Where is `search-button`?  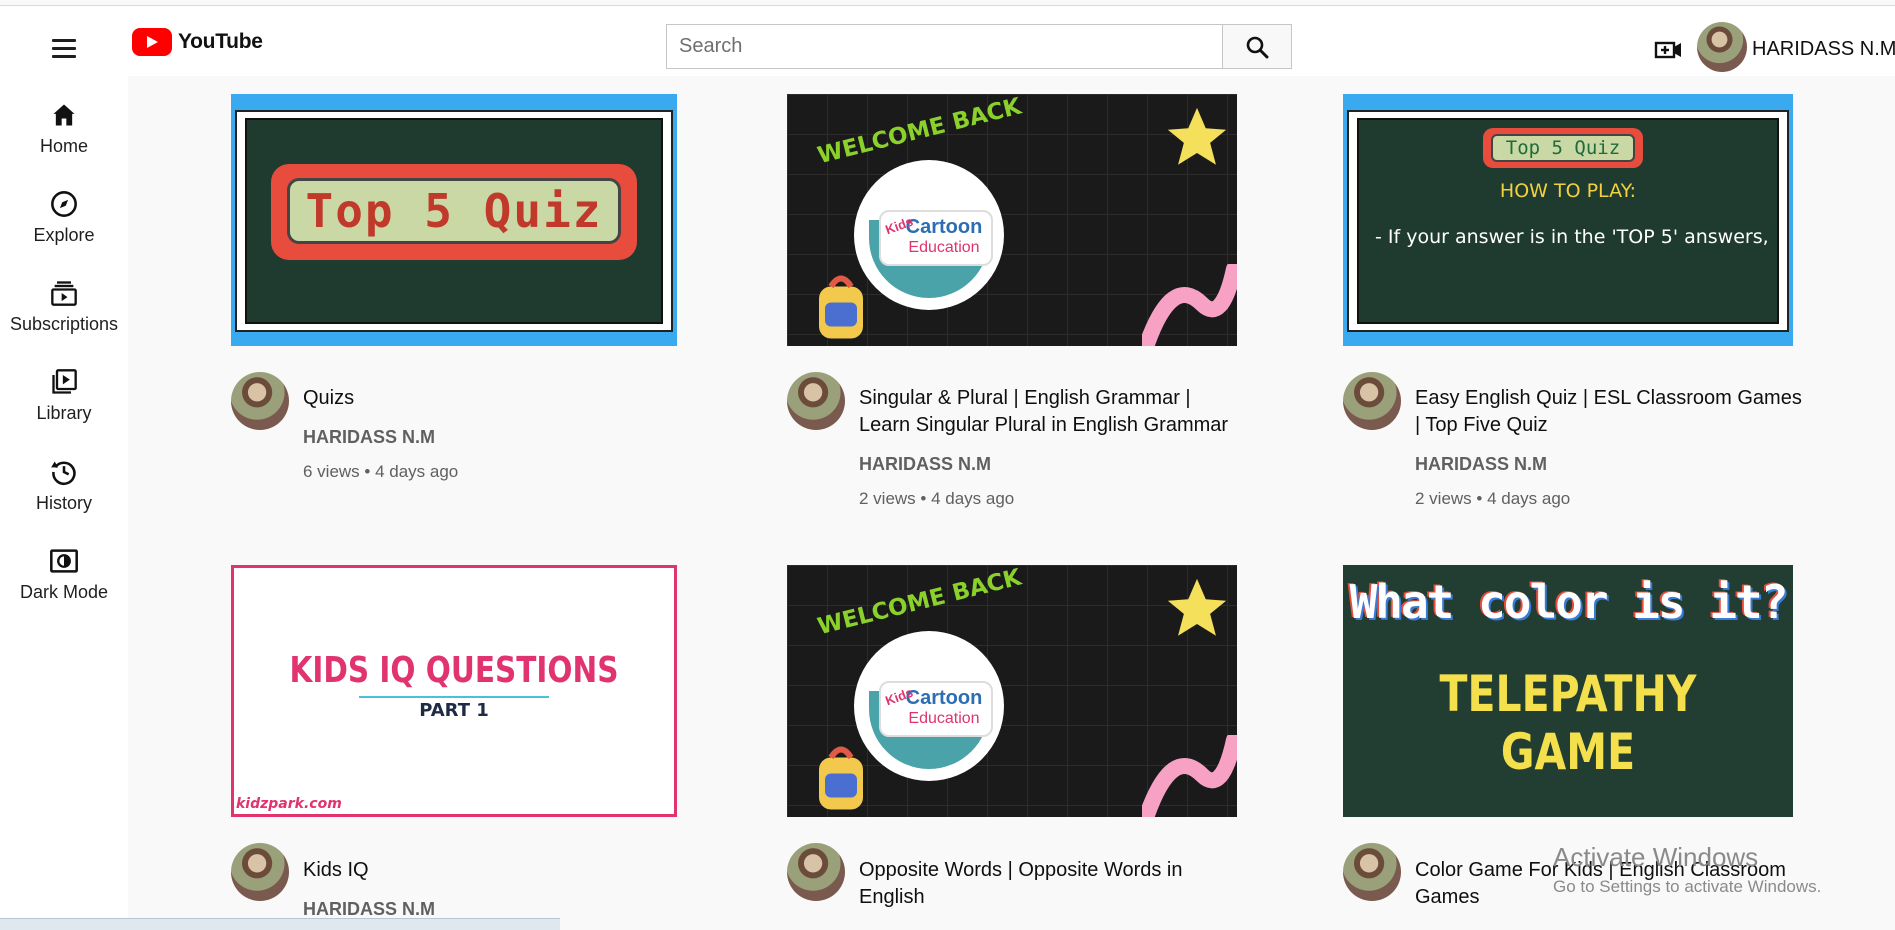 search-button is located at coordinates (1257, 46).